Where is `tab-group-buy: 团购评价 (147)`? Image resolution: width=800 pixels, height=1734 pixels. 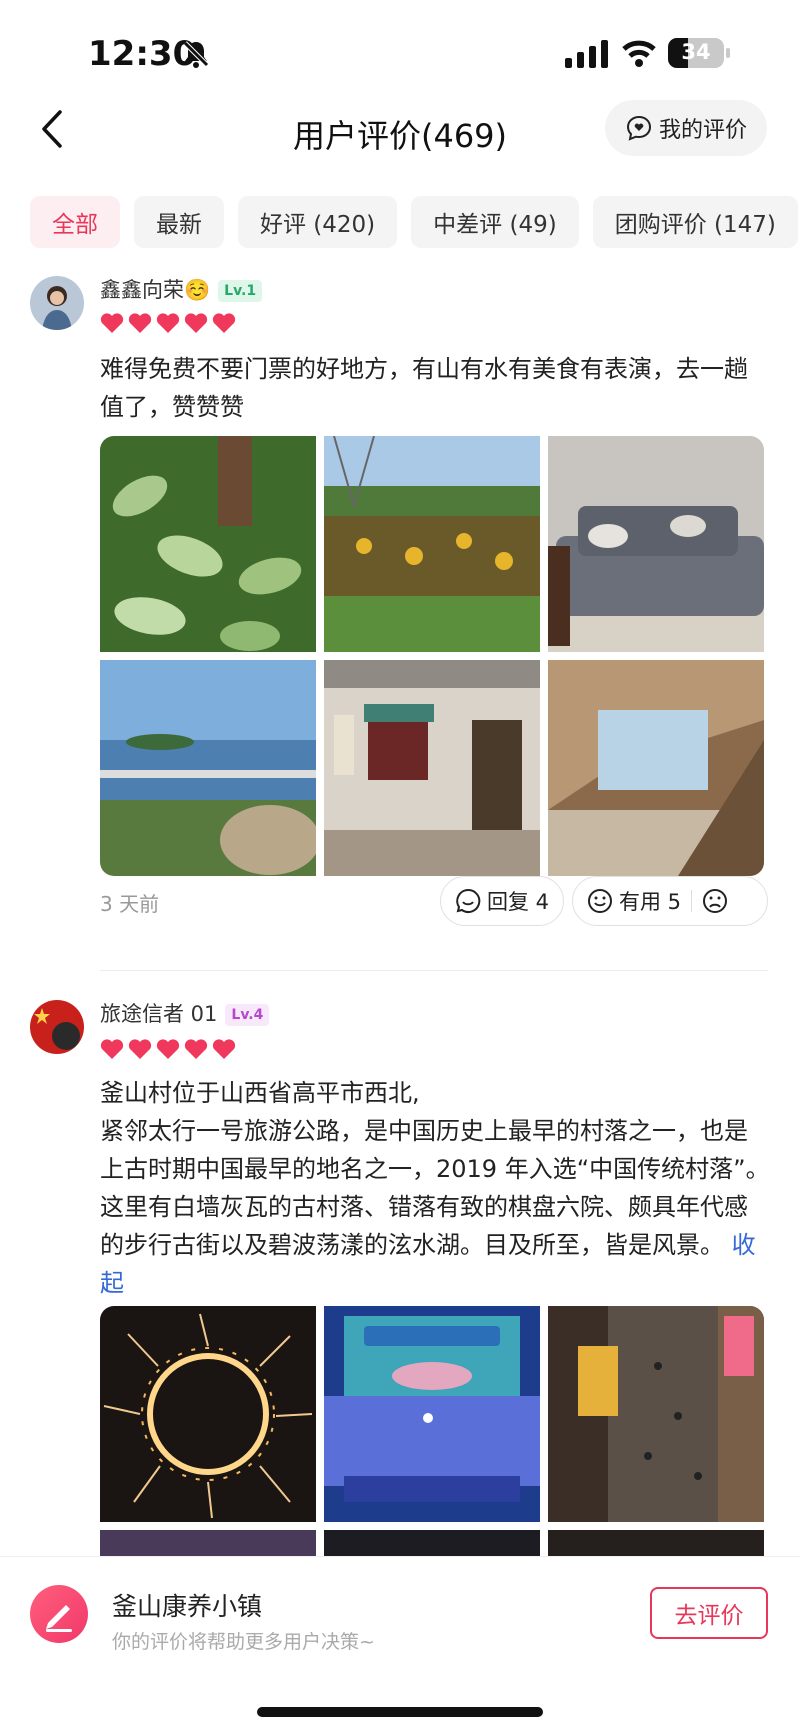
tab-group-buy: 团购评价 (147) is located at coordinates (695, 222).